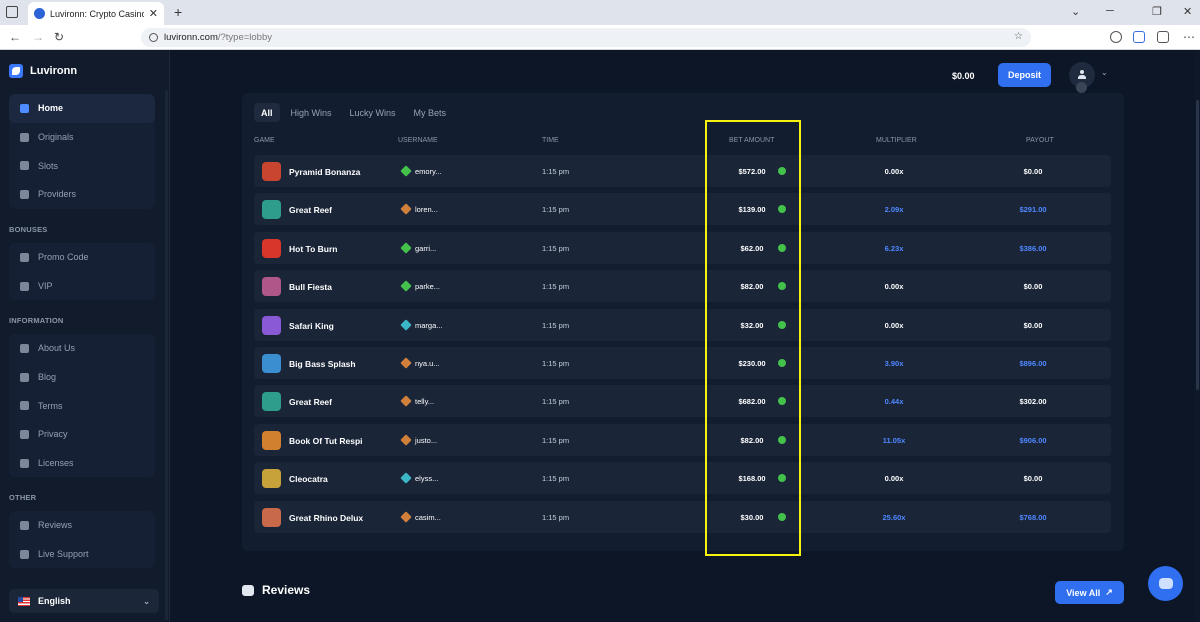  I want to click on view-all-button: View All ↗, so click(1089, 592).